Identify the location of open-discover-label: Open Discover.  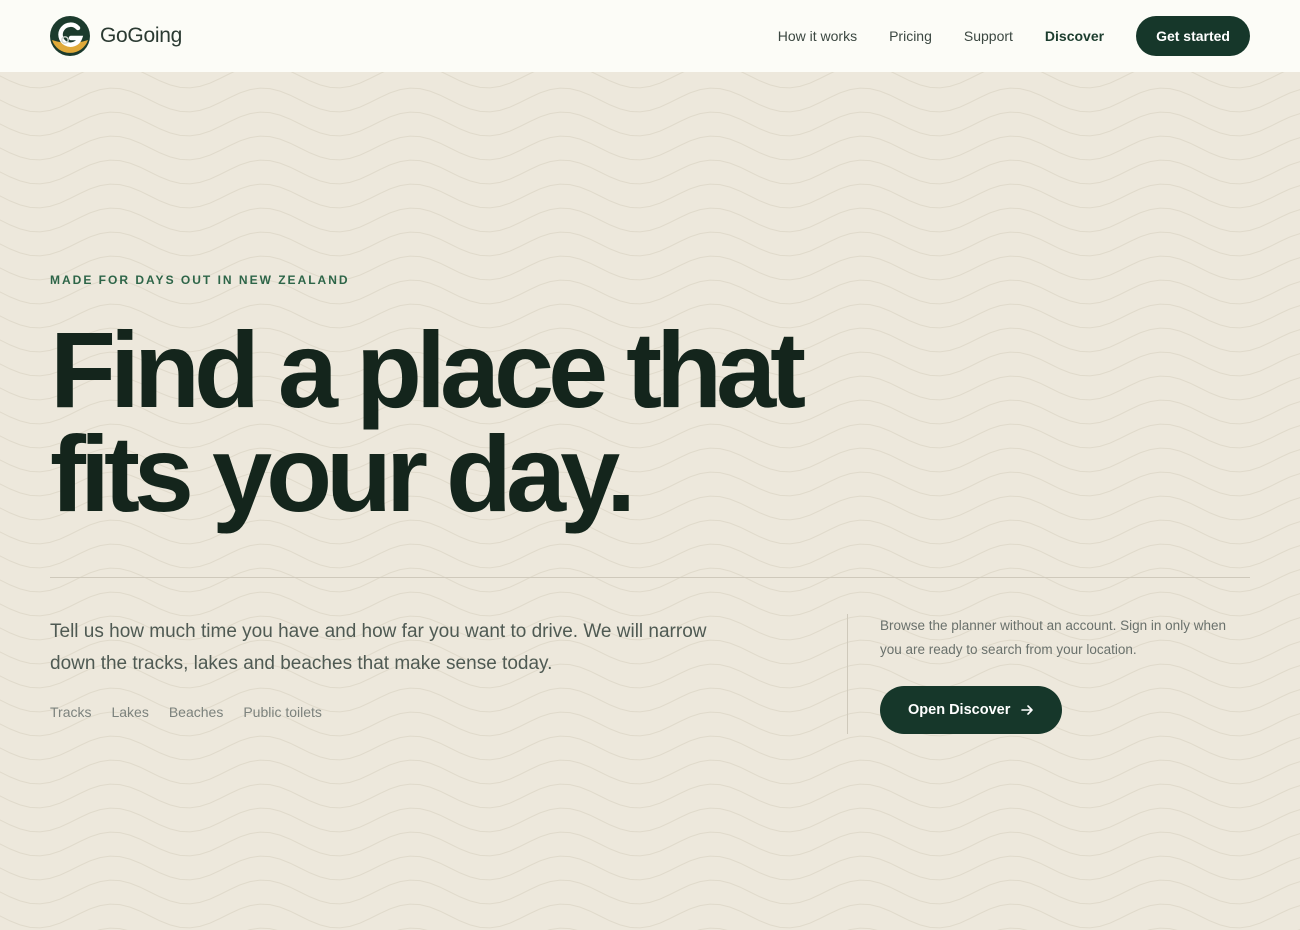
(959, 710).